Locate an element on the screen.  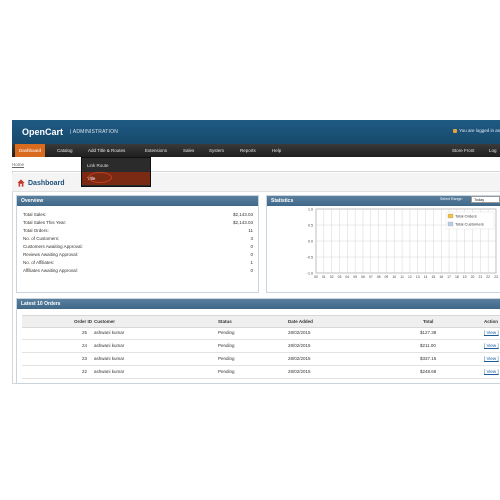
x-tick-label: 10 is located at coordinates (394, 277).